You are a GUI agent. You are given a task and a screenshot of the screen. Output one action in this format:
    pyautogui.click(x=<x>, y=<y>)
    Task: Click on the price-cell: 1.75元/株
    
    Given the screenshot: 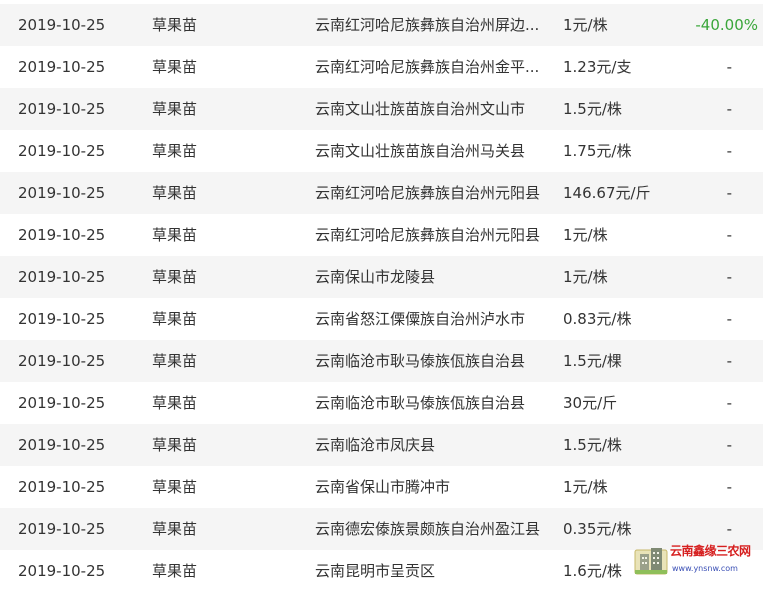 What is the action you would take?
    pyautogui.click(x=597, y=151)
    